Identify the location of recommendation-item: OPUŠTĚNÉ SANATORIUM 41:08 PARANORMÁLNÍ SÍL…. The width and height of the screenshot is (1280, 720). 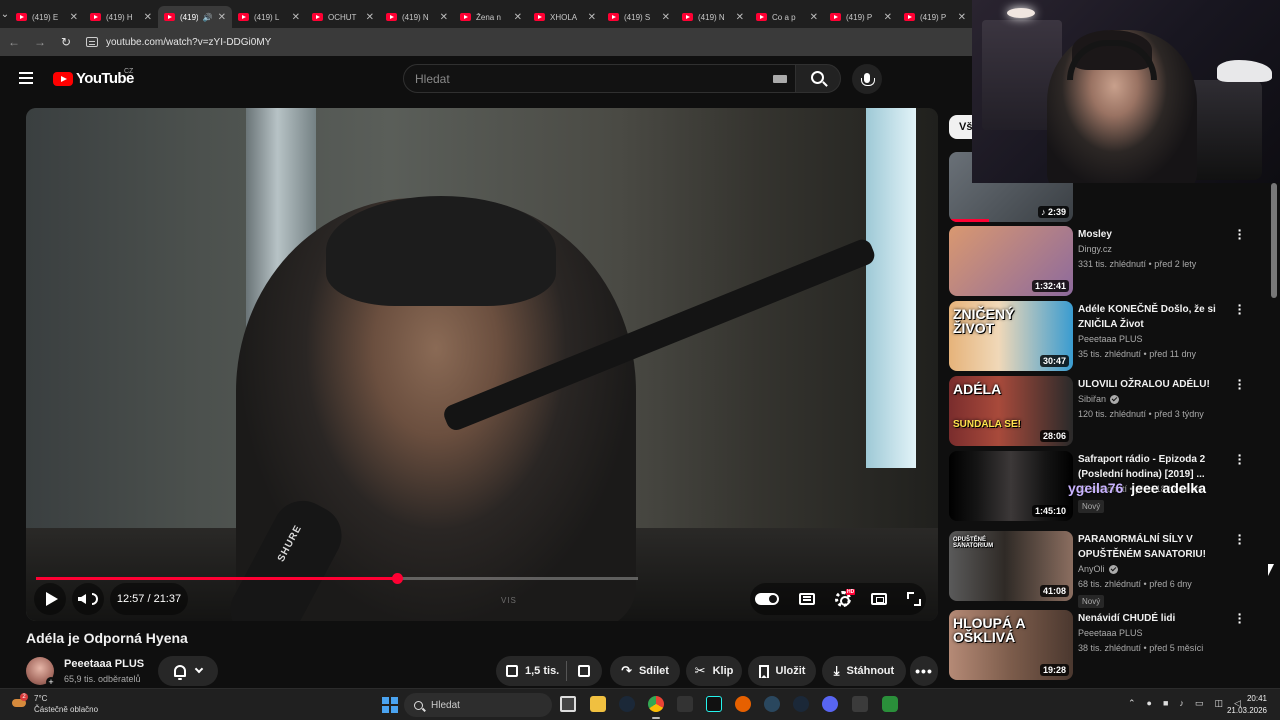
(1109, 568).